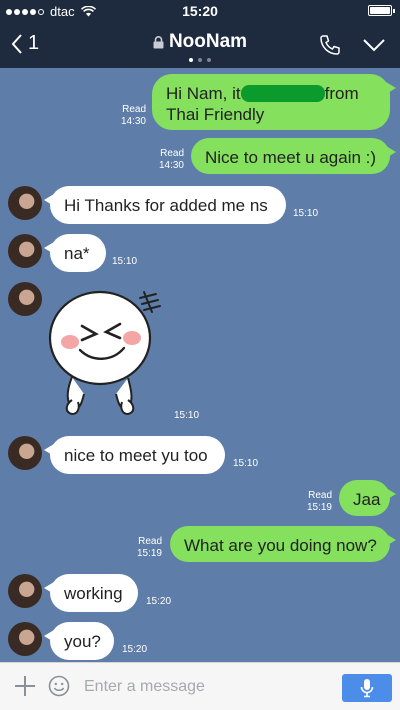 This screenshot has width=400, height=710. What do you see at coordinates (165, 205) in the screenshot?
I see `message-bubble: Hi Thanks for added me ns` at bounding box center [165, 205].